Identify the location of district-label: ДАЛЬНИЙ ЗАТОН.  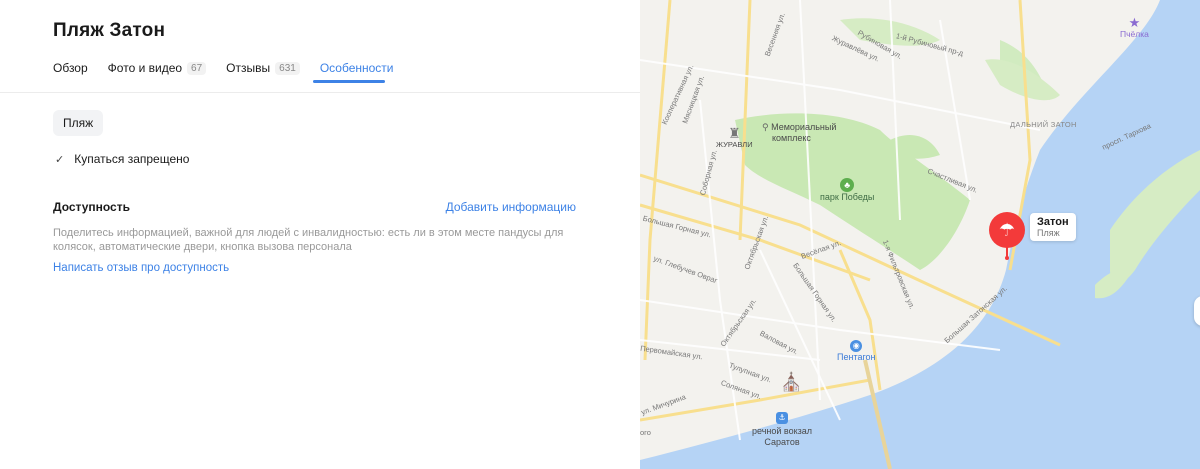
(1043, 124).